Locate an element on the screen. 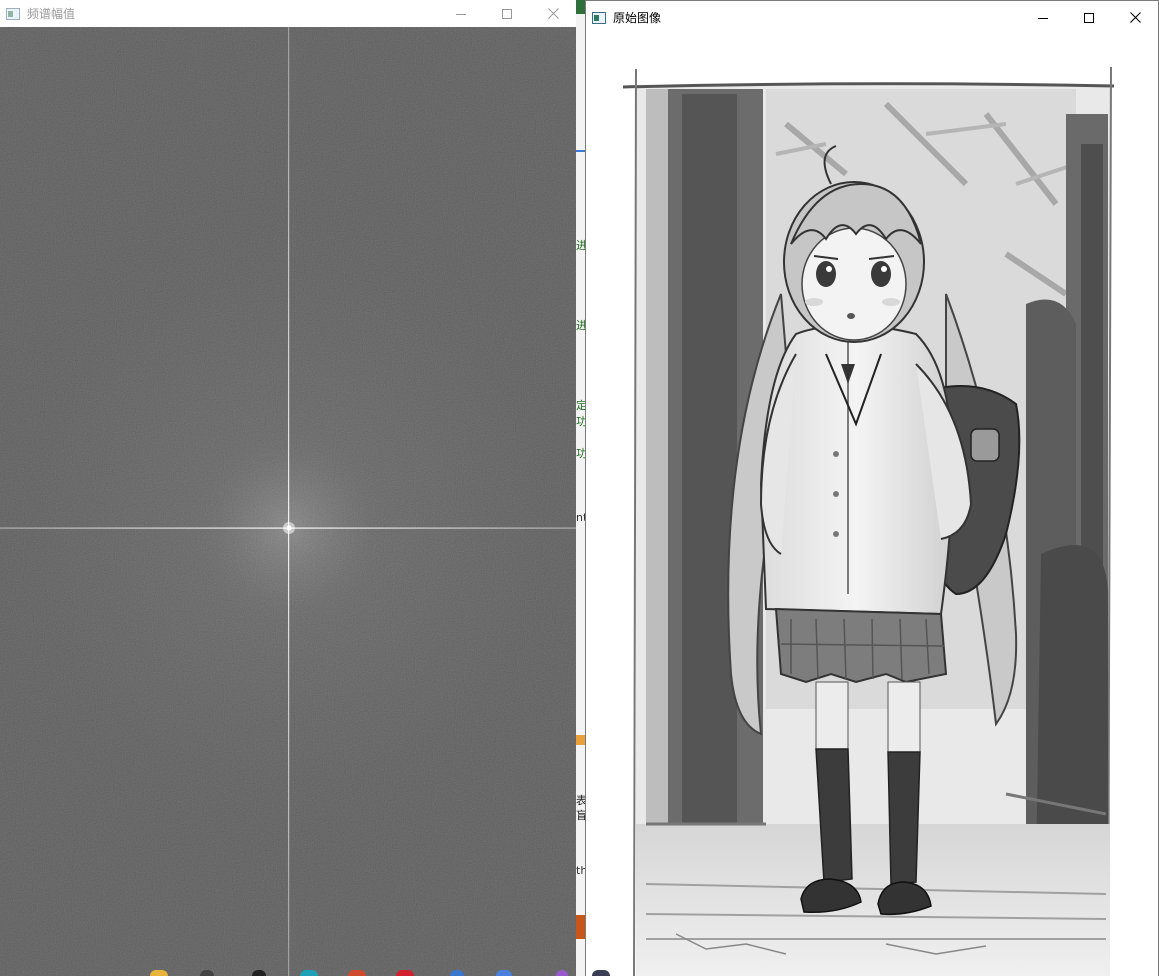 The image size is (1159, 976). original-titlebar: 原始图像 is located at coordinates (872, 17).